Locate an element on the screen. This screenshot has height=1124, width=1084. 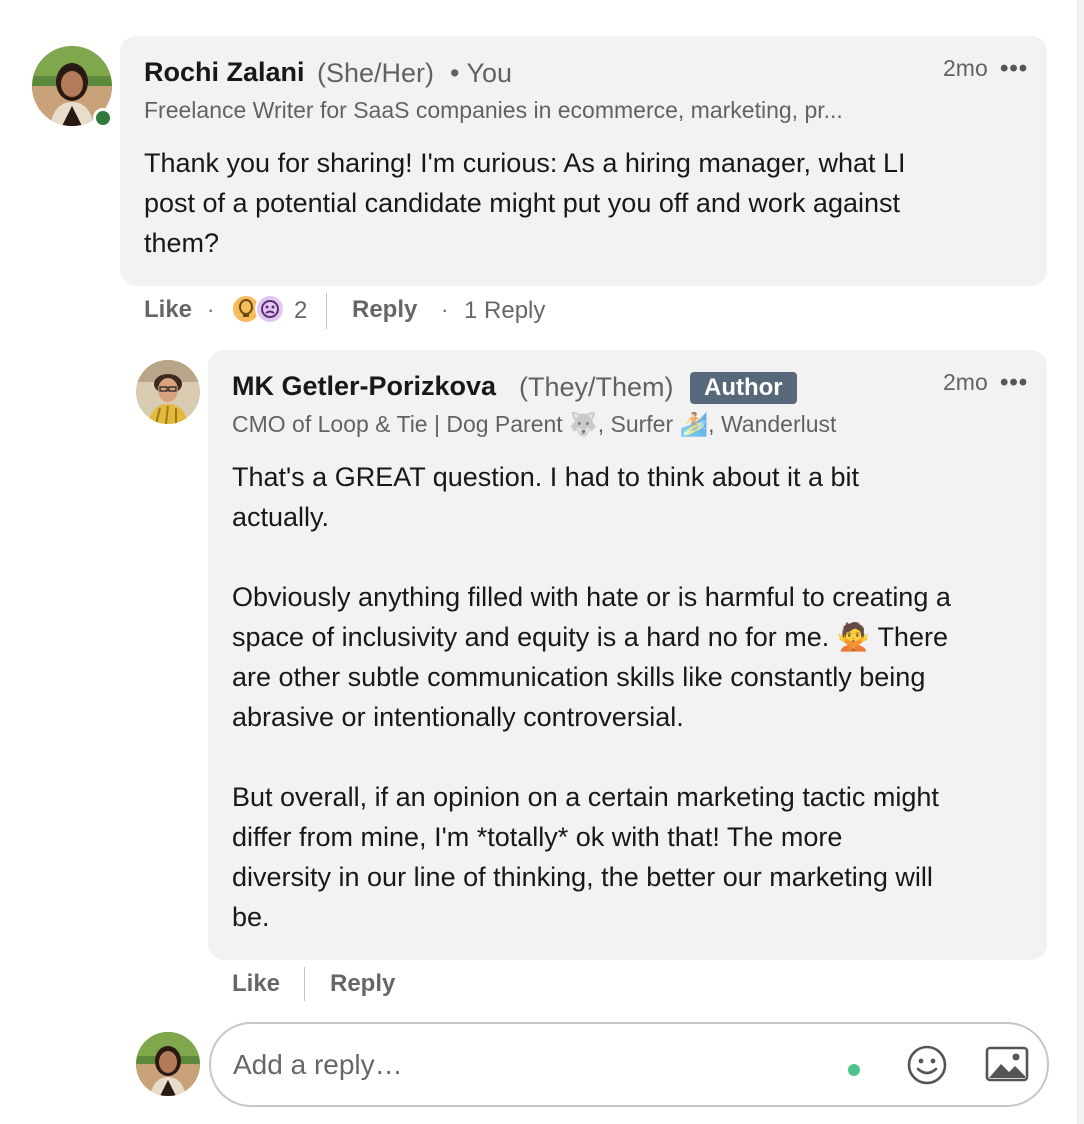
reply-composer is located at coordinates (629, 1064).